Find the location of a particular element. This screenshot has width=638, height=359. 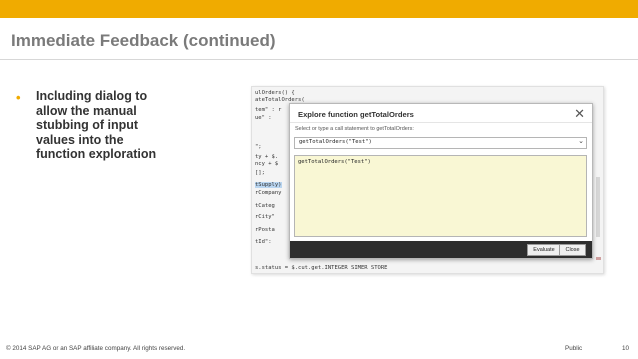

scrollbar is located at coordinates (598, 207).